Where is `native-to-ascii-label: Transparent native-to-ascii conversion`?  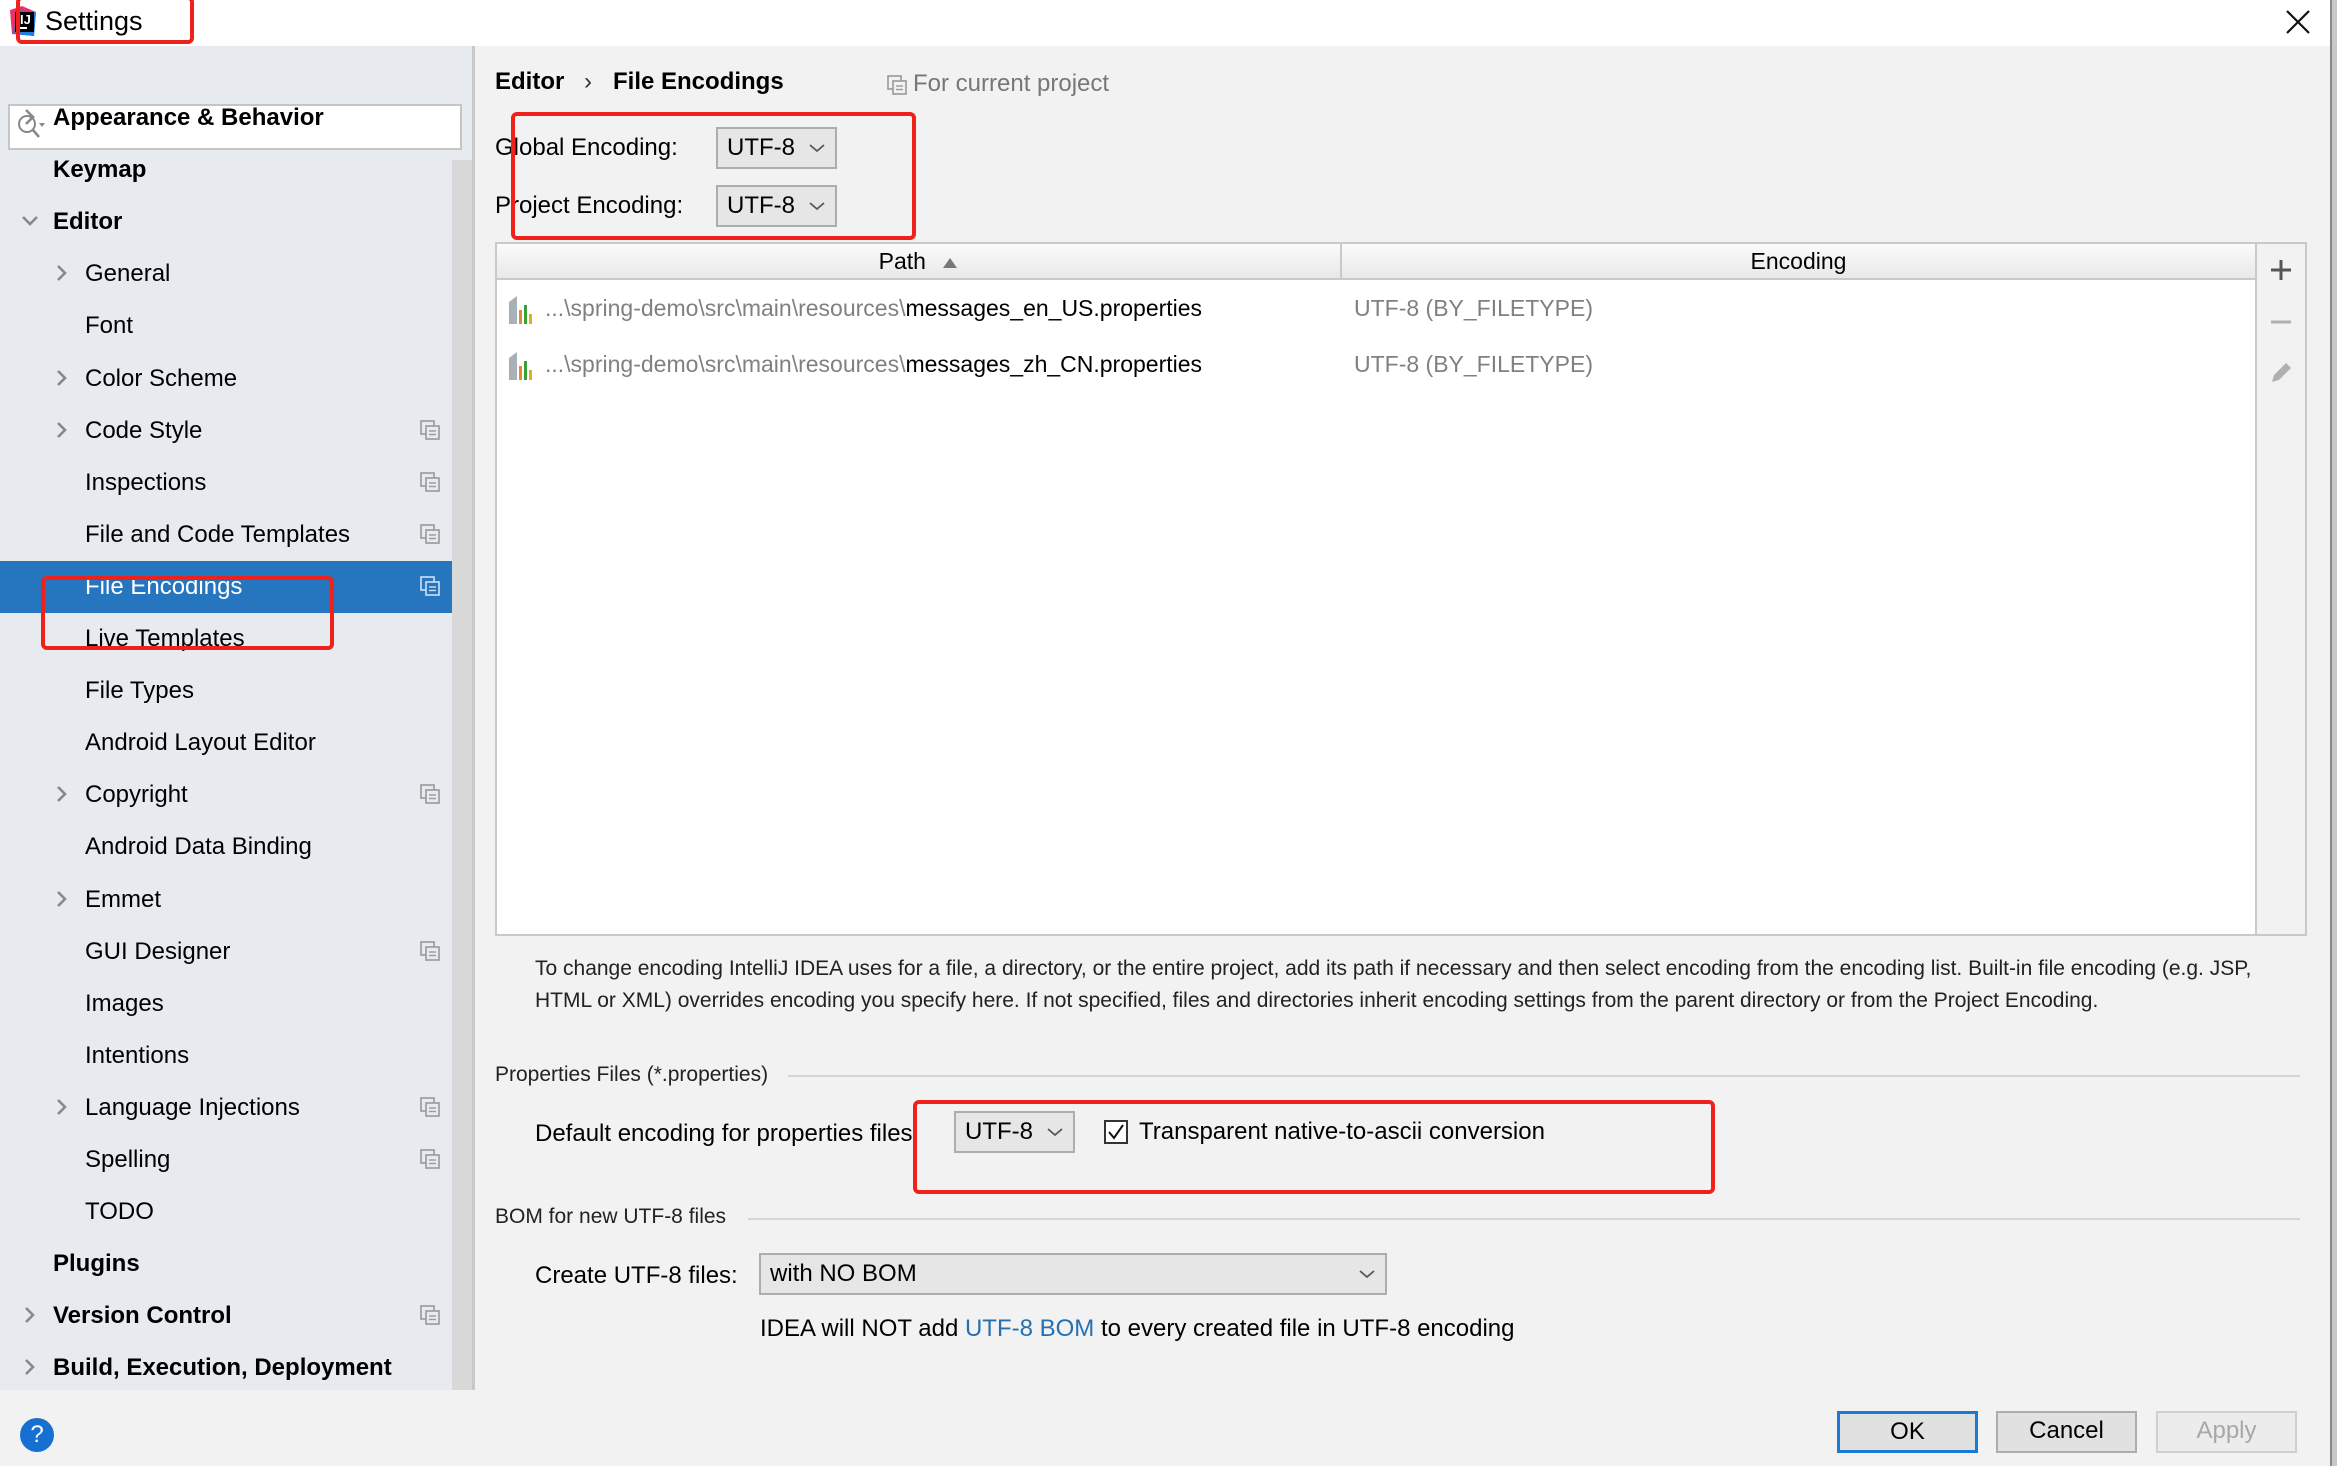
native-to-ascii-label: Transparent native-to-ascii conversion is located at coordinates (1342, 1132).